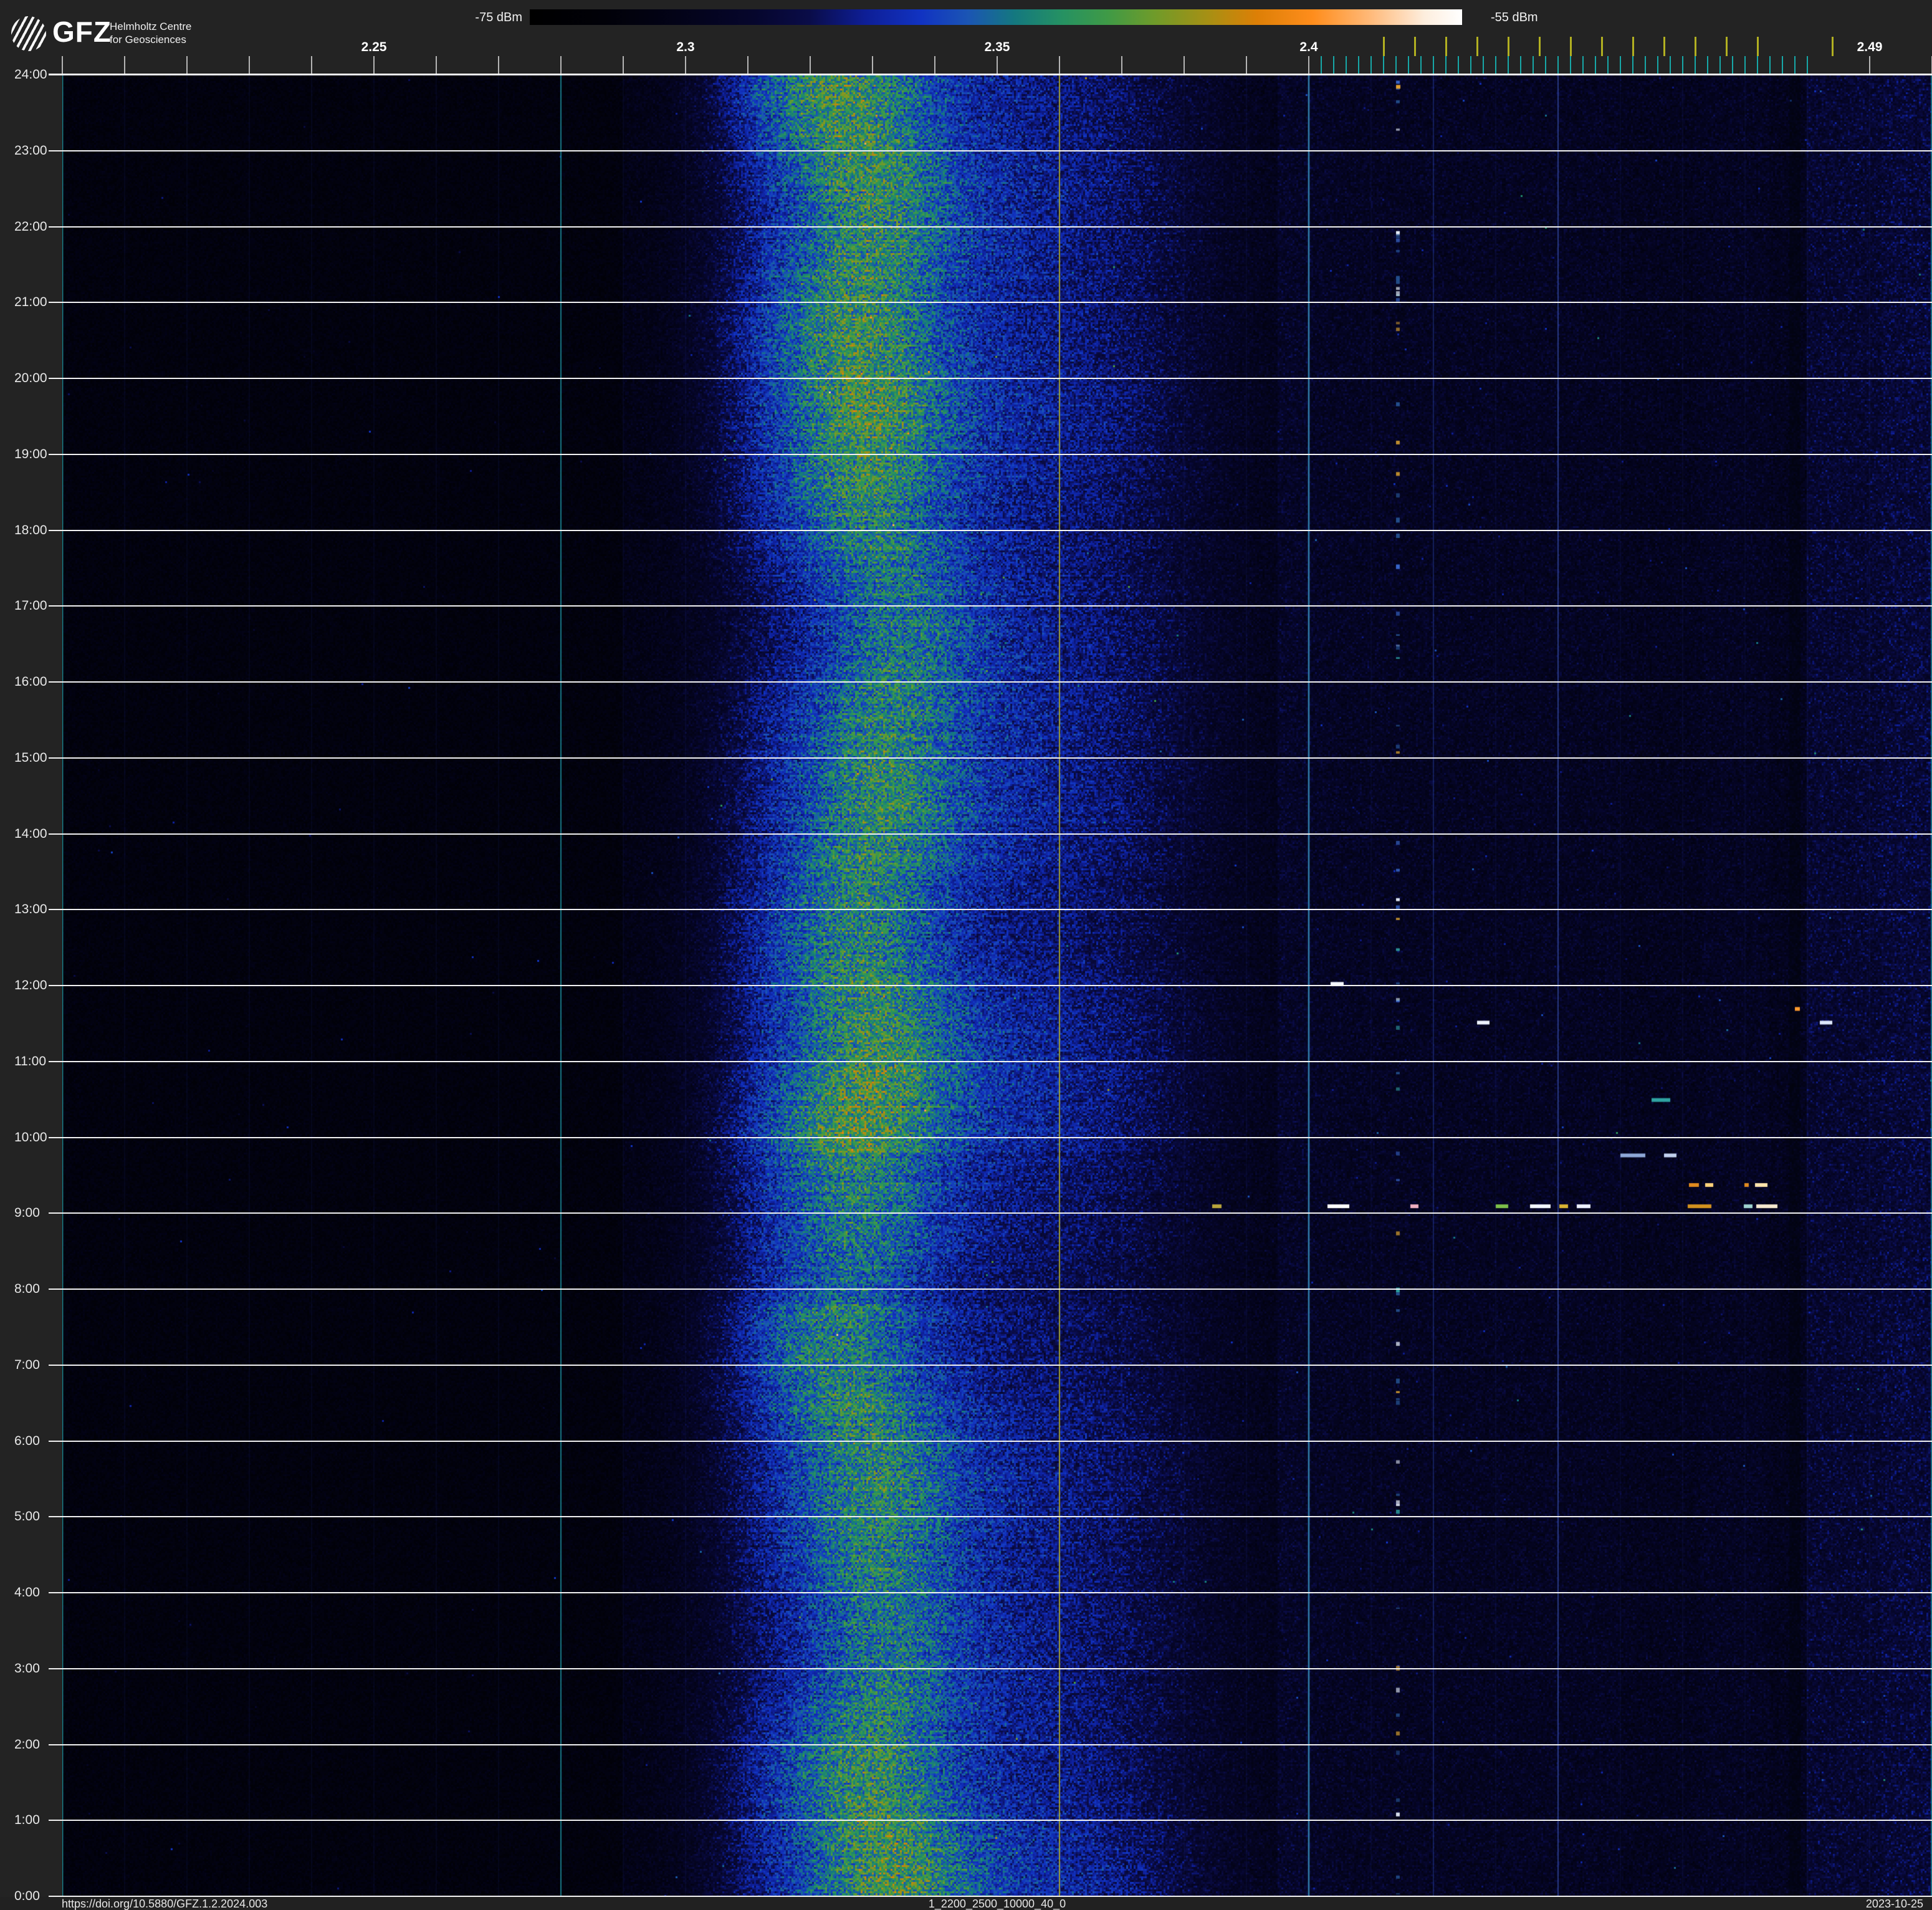  What do you see at coordinates (30, 453) in the screenshot?
I see `time-label: 19:00` at bounding box center [30, 453].